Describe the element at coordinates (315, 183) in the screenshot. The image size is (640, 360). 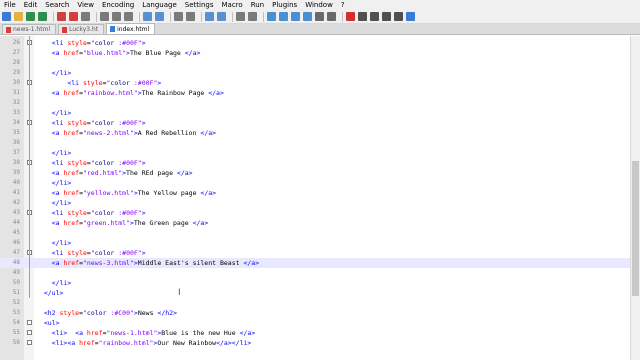
I see `code-line: 40 </li>` at that location.